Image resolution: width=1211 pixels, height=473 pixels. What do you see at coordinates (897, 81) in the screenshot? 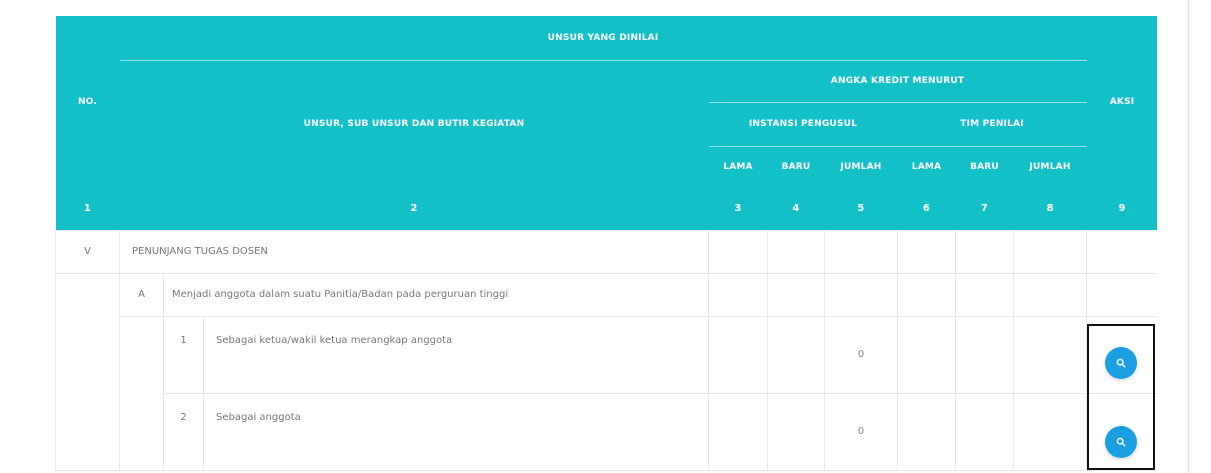
I see `header-angka-kredit: ANGKA KREDIT MENURUT` at bounding box center [897, 81].